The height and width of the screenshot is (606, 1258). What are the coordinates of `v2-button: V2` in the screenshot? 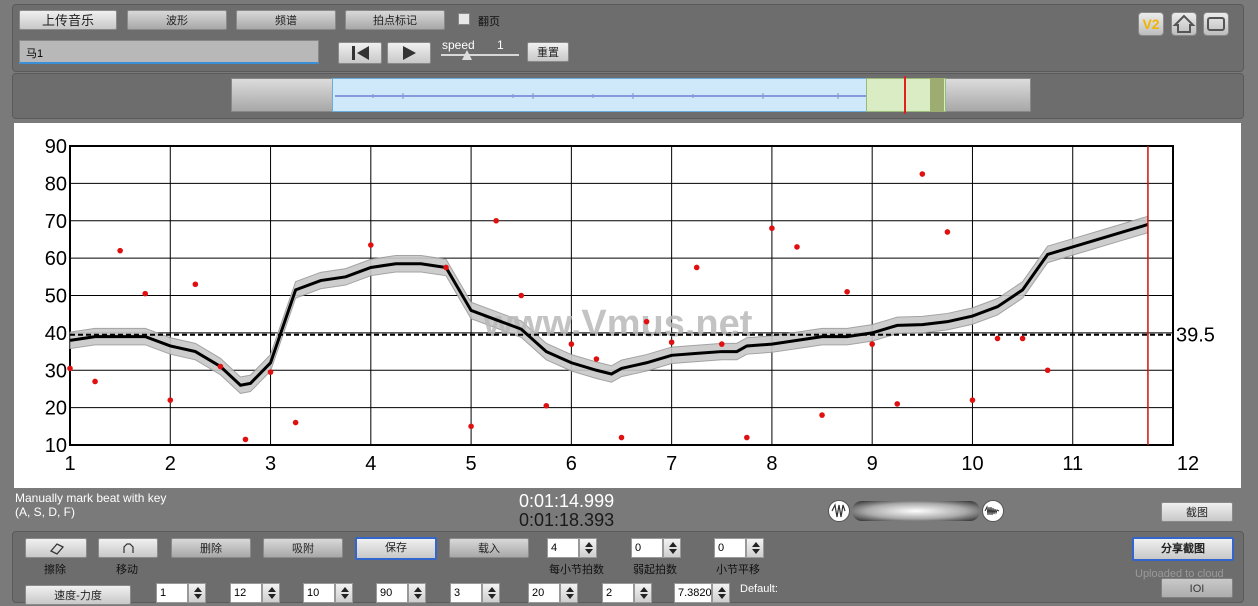 It's located at (1151, 24).